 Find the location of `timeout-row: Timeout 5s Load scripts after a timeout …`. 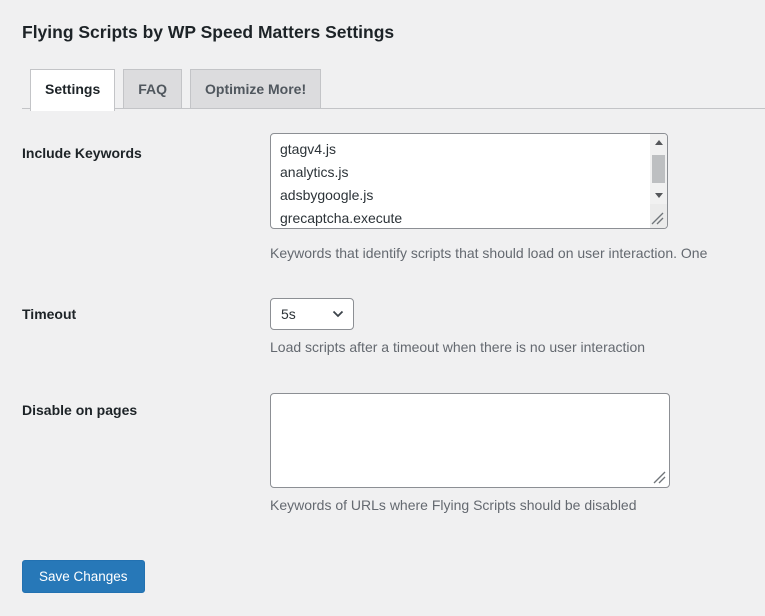

timeout-row: Timeout 5s Load scripts after a timeout … is located at coordinates (393, 327).